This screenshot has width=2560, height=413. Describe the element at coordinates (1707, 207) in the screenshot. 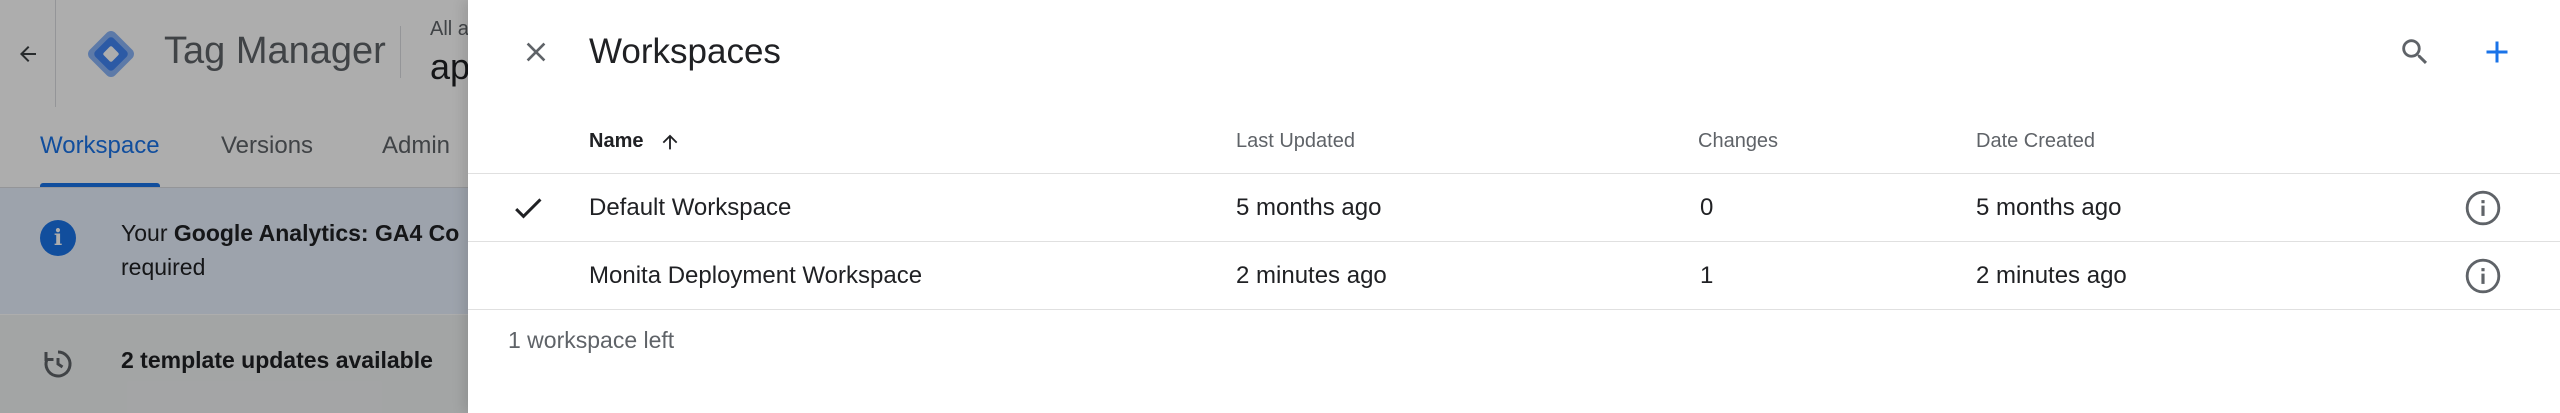

I see `workspace-changes: 0` at that location.